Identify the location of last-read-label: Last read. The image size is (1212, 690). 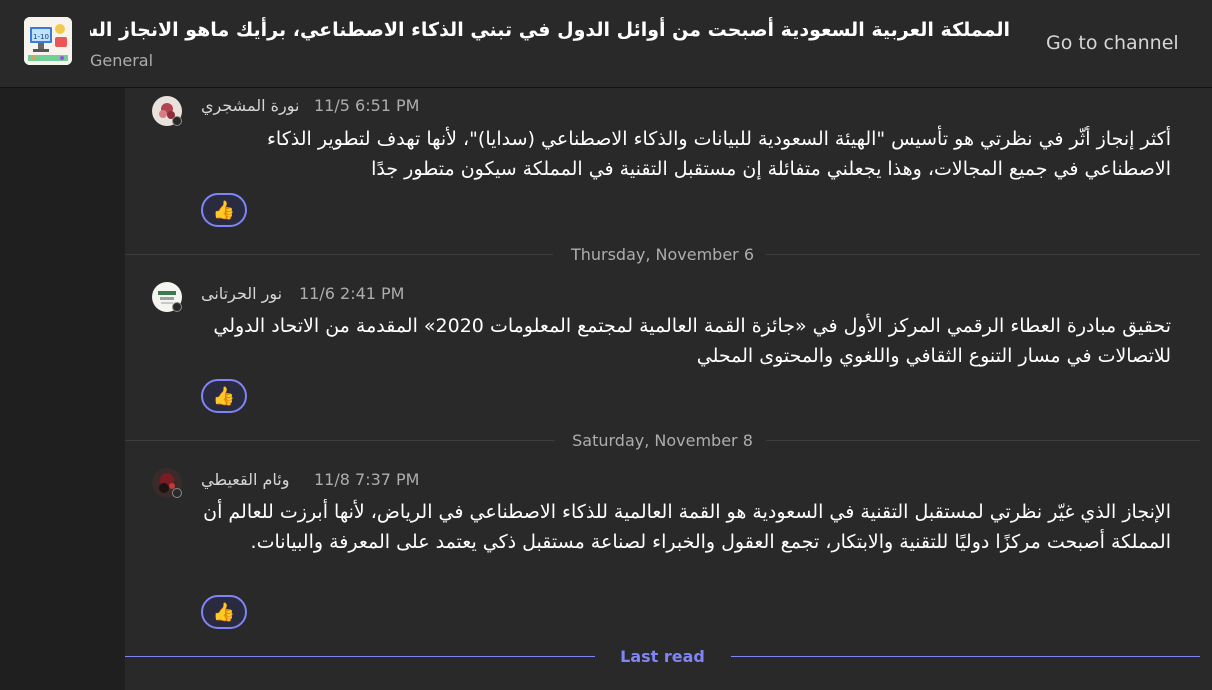
(662, 656).